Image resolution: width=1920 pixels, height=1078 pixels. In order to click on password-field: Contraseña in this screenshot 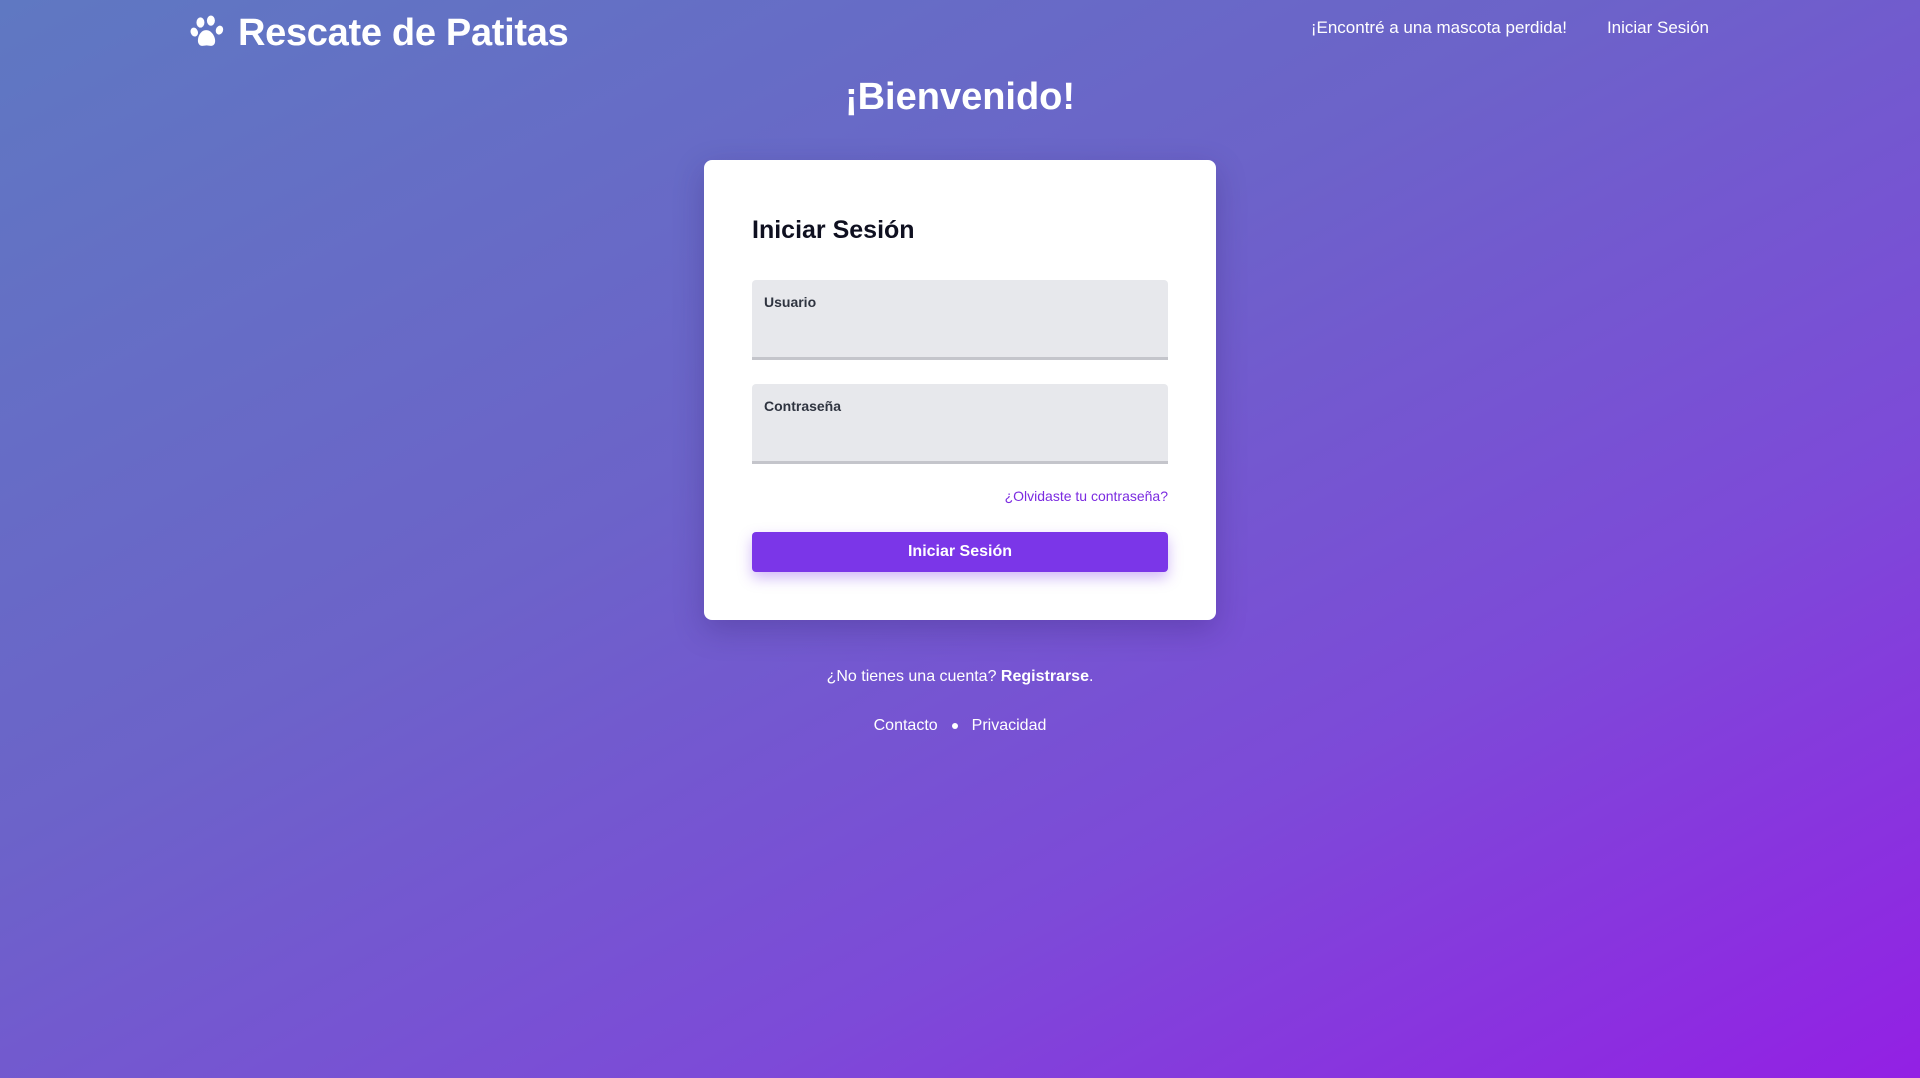, I will do `click(960, 424)`.